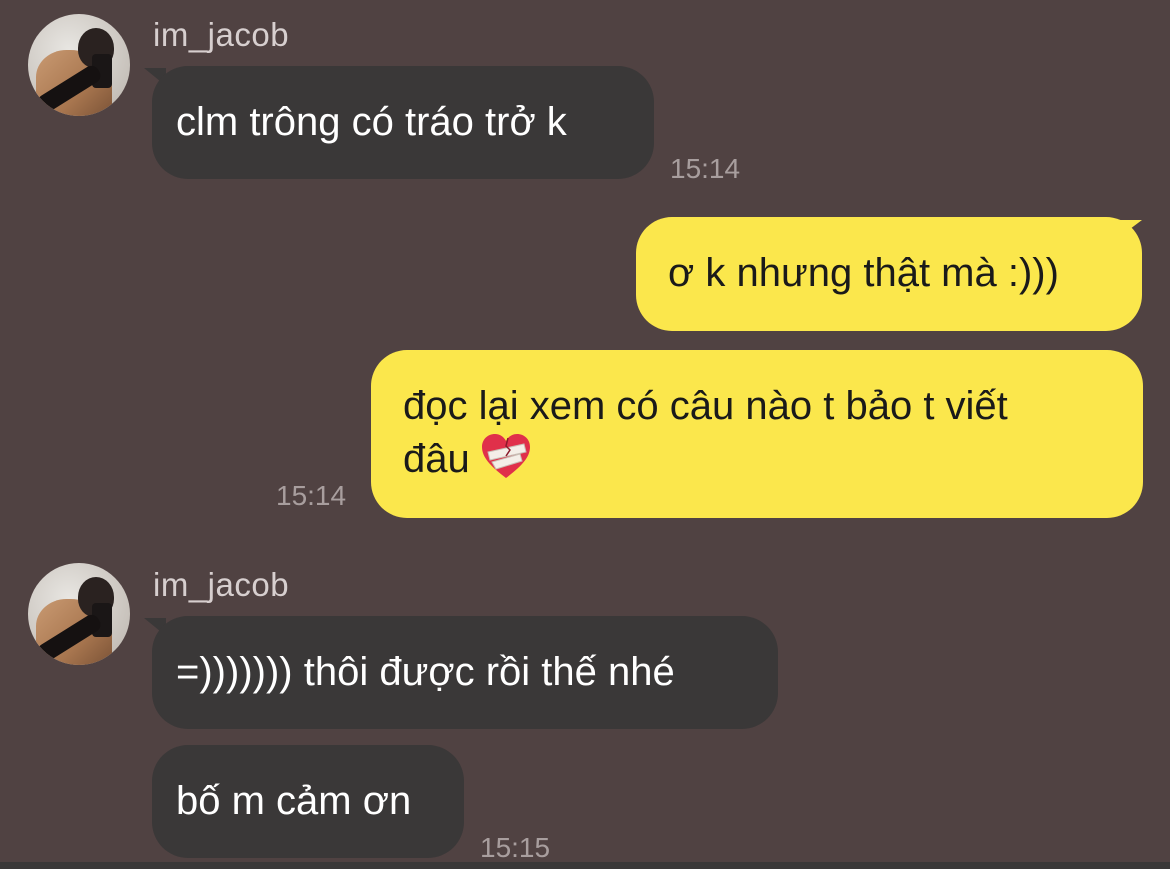 The height and width of the screenshot is (869, 1170). I want to click on outgoing-message-bubble: đọc lại xem có câu nào t bảo t viết đâu, so click(757, 434).